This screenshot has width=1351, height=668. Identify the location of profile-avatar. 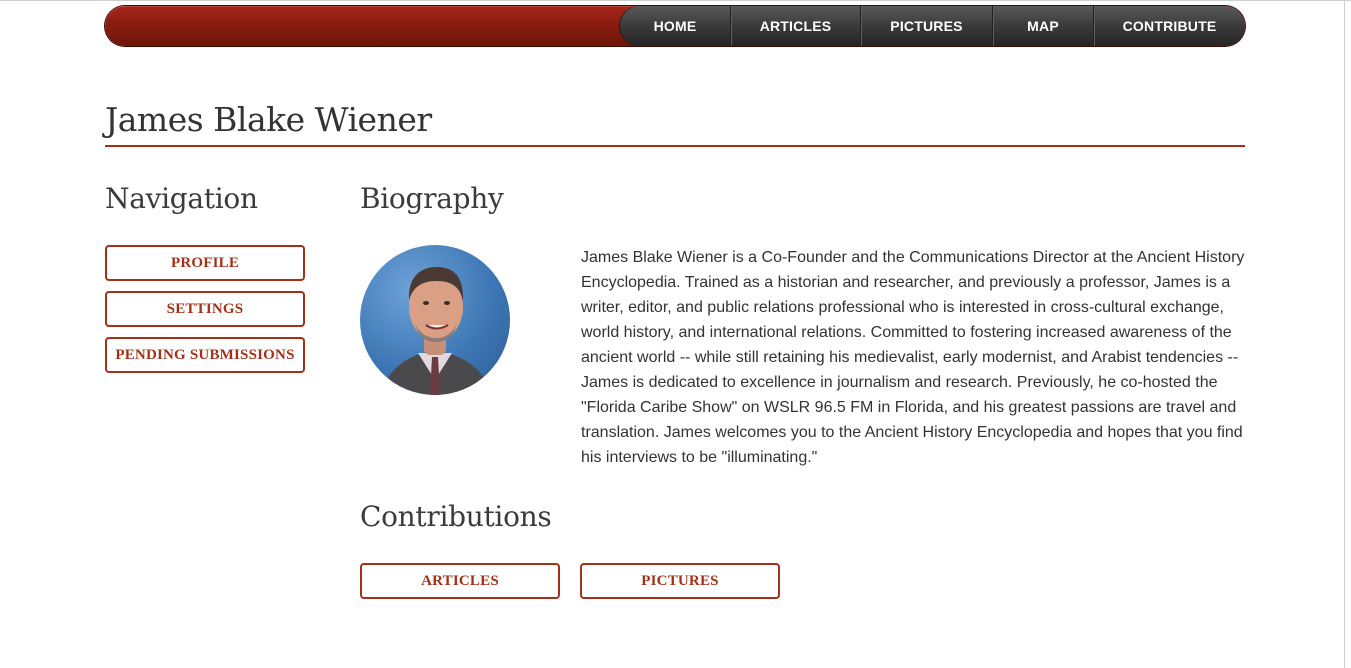
(435, 320).